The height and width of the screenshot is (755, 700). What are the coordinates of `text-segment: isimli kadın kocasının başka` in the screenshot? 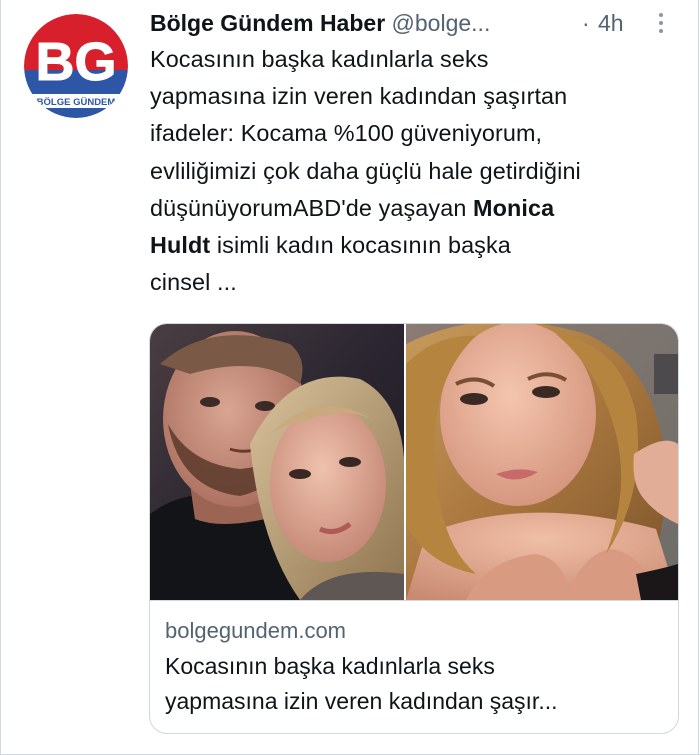 It's located at (360, 245).